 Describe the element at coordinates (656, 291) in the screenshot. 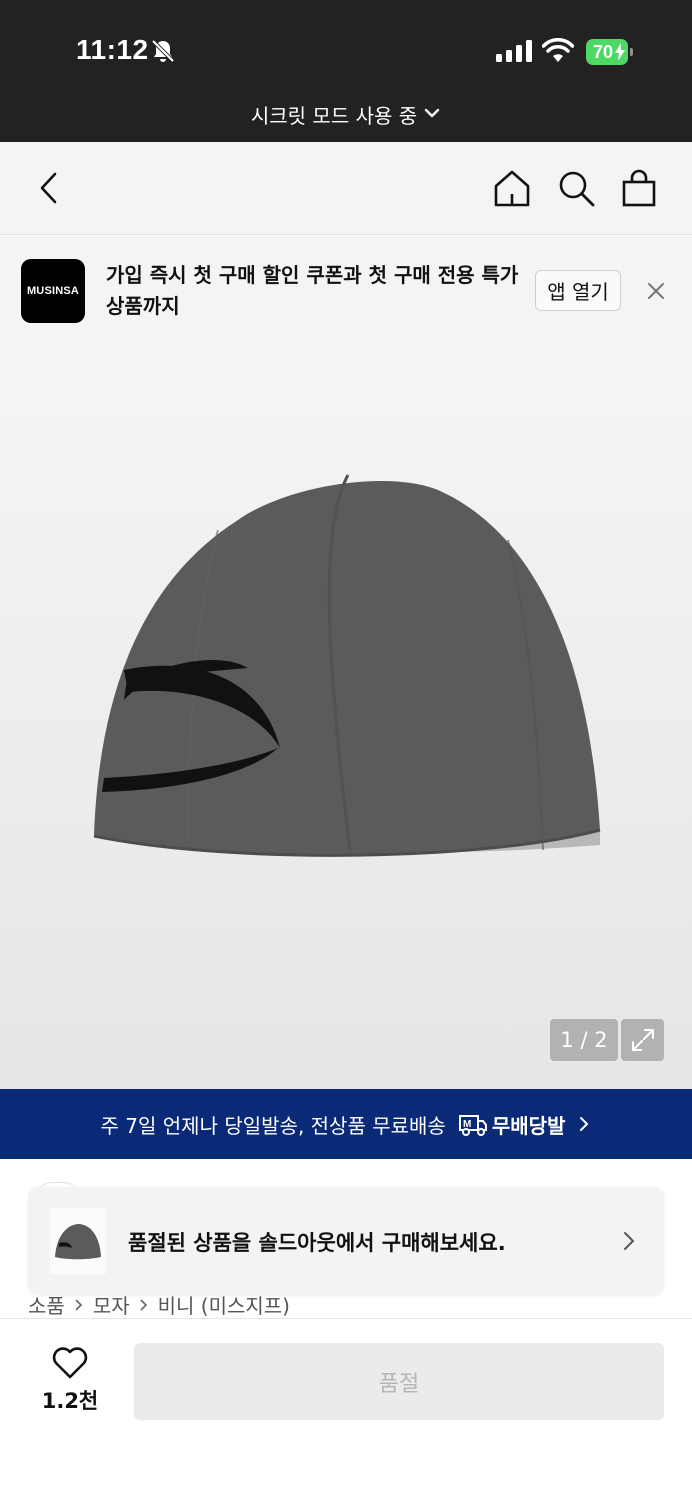

I see `close-icon` at that location.